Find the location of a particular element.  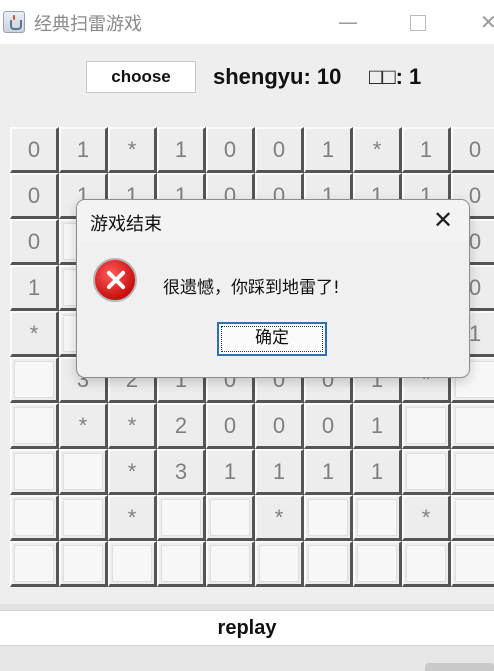

focus-ring is located at coordinates (272, 339).